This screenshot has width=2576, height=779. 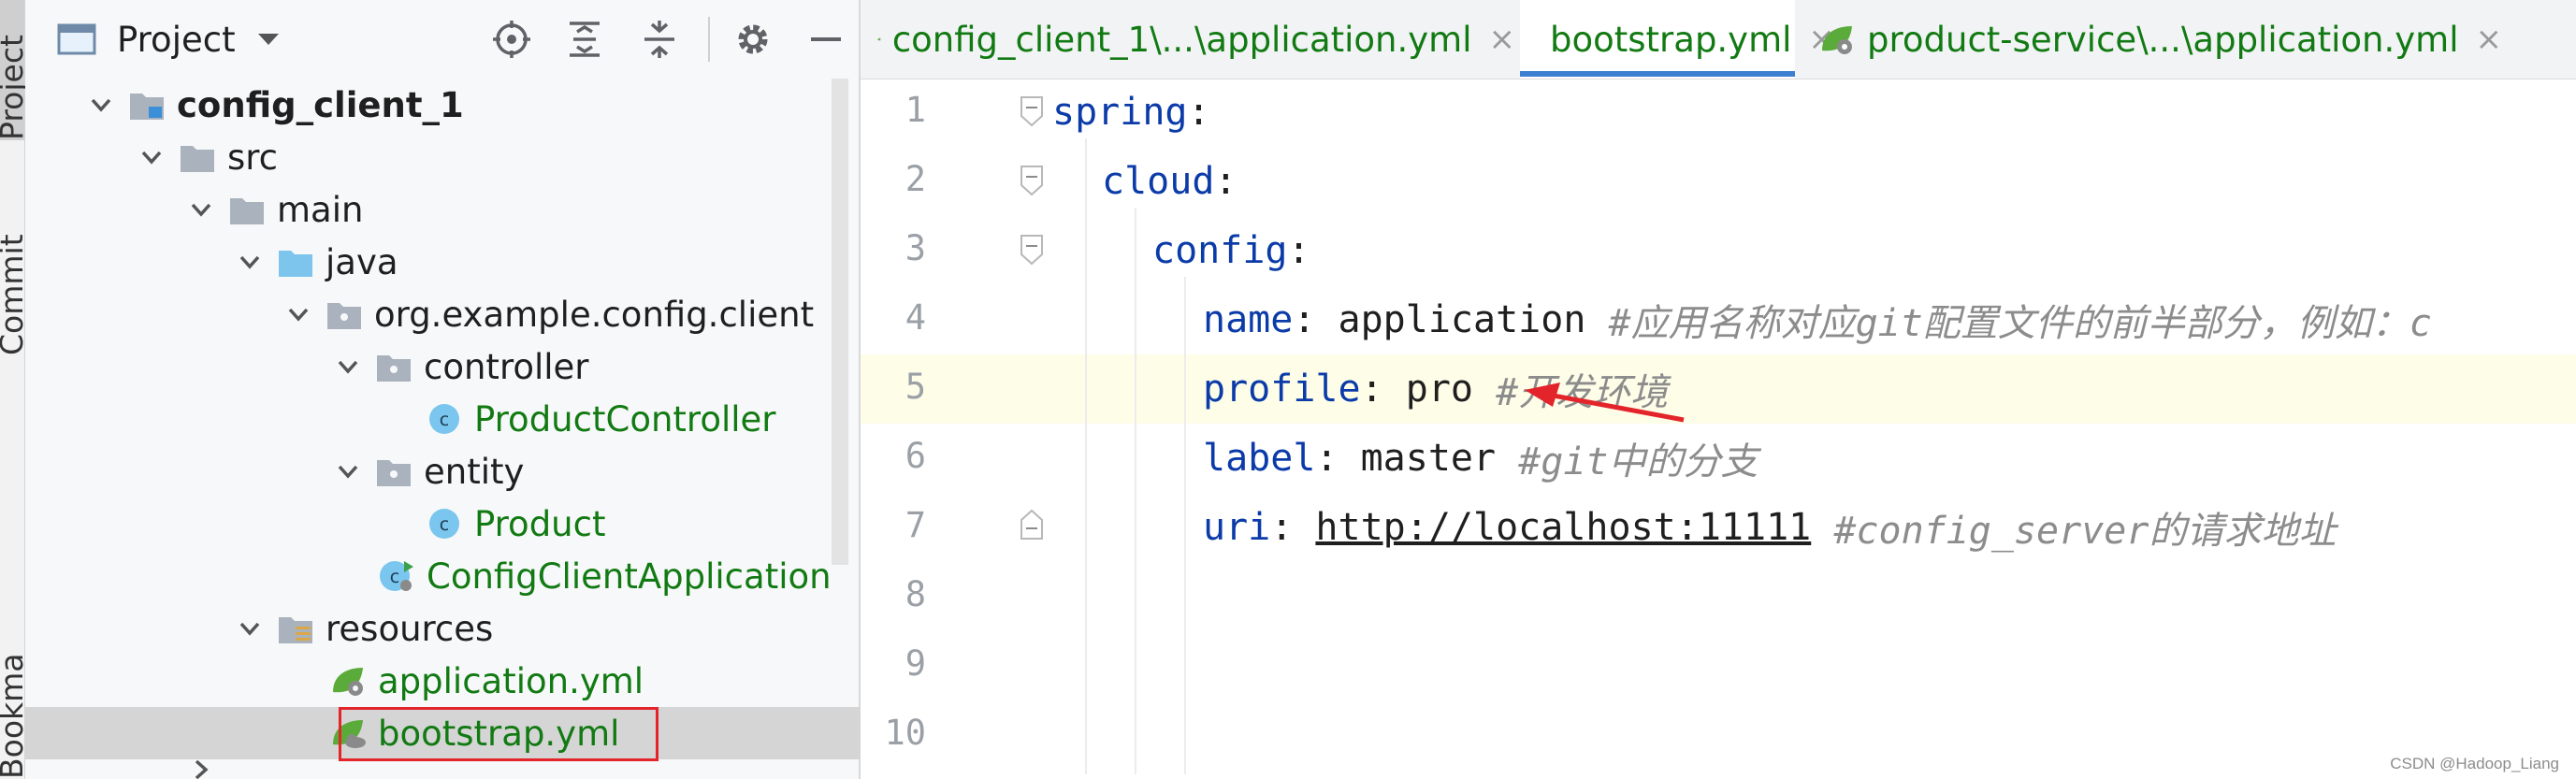 I want to click on yaml-key: label, so click(x=1259, y=458).